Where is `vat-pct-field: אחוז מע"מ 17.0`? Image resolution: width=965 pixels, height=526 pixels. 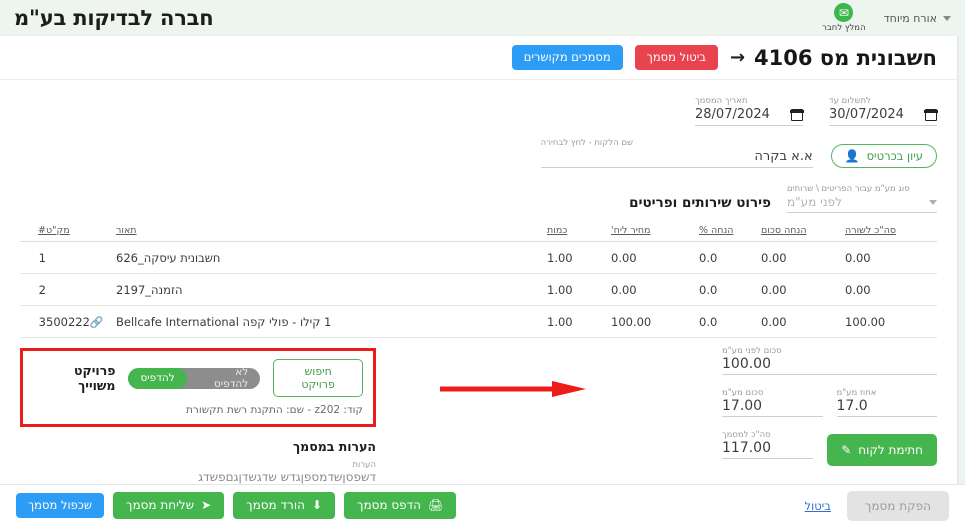
vat-pct-field: אחוז מע"מ 17.0 is located at coordinates (886, 402).